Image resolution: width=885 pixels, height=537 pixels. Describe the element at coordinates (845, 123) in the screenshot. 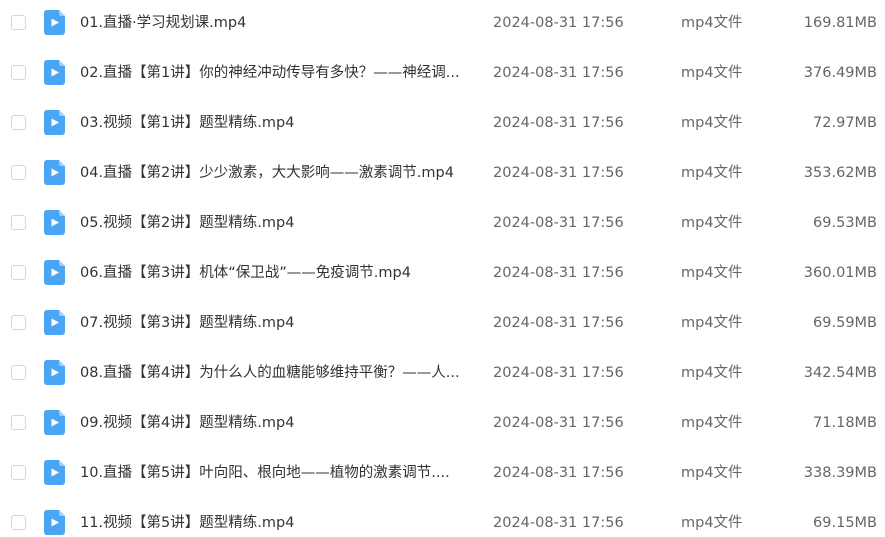

I see `file-size: 72.97MB` at that location.